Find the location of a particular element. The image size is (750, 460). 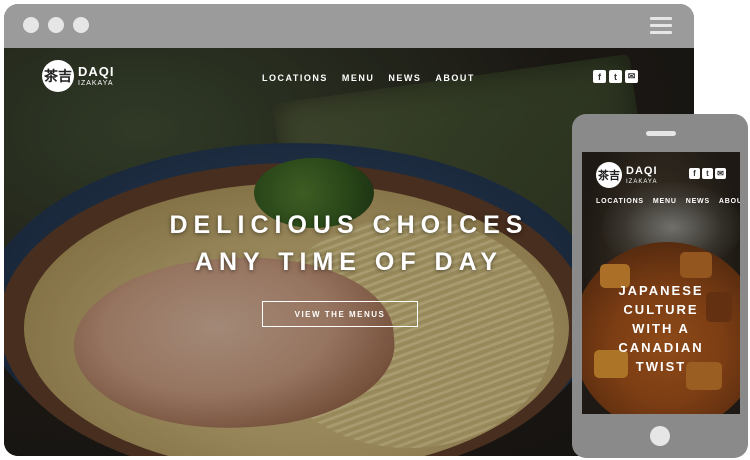

window-minimize-dot is located at coordinates (56, 25).